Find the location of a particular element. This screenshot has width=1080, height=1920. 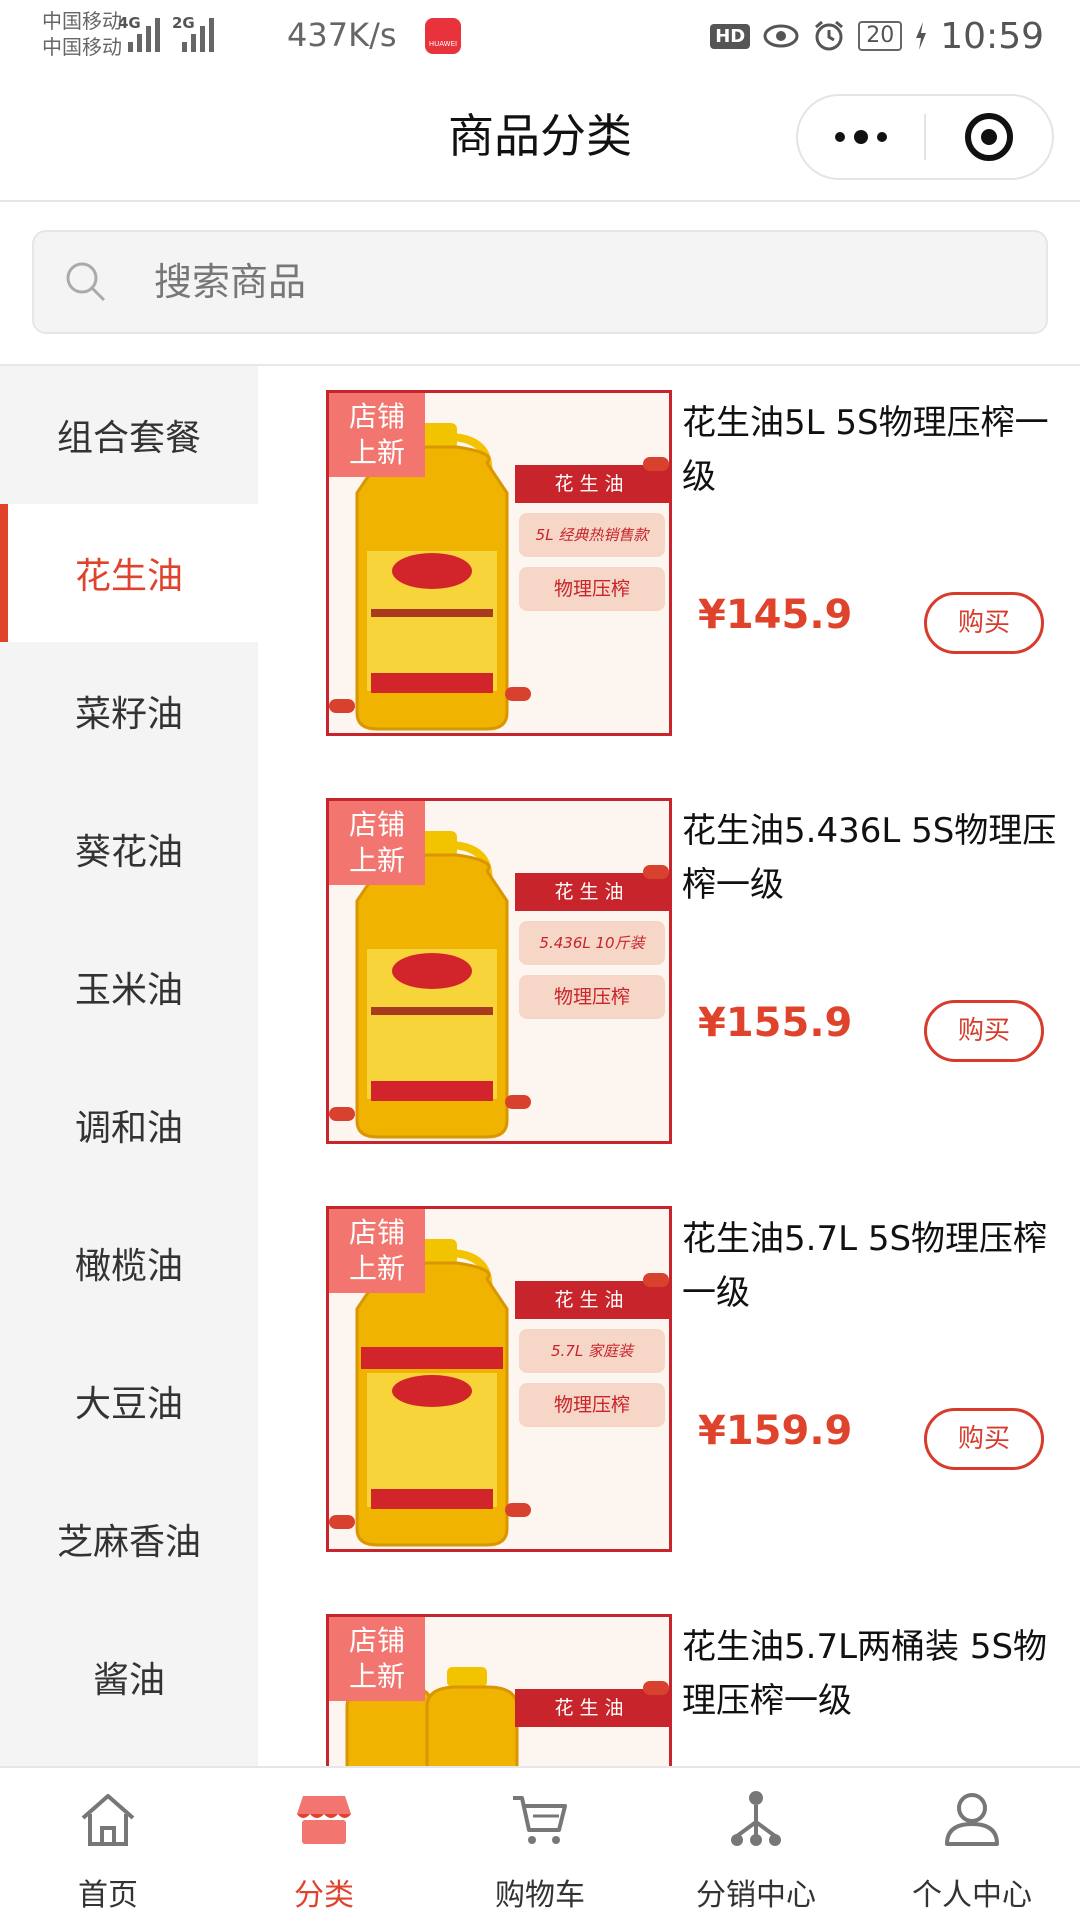

product-name: 花生油5.7L两桶装 5S物理压榨一级 is located at coordinates (879, 1674).